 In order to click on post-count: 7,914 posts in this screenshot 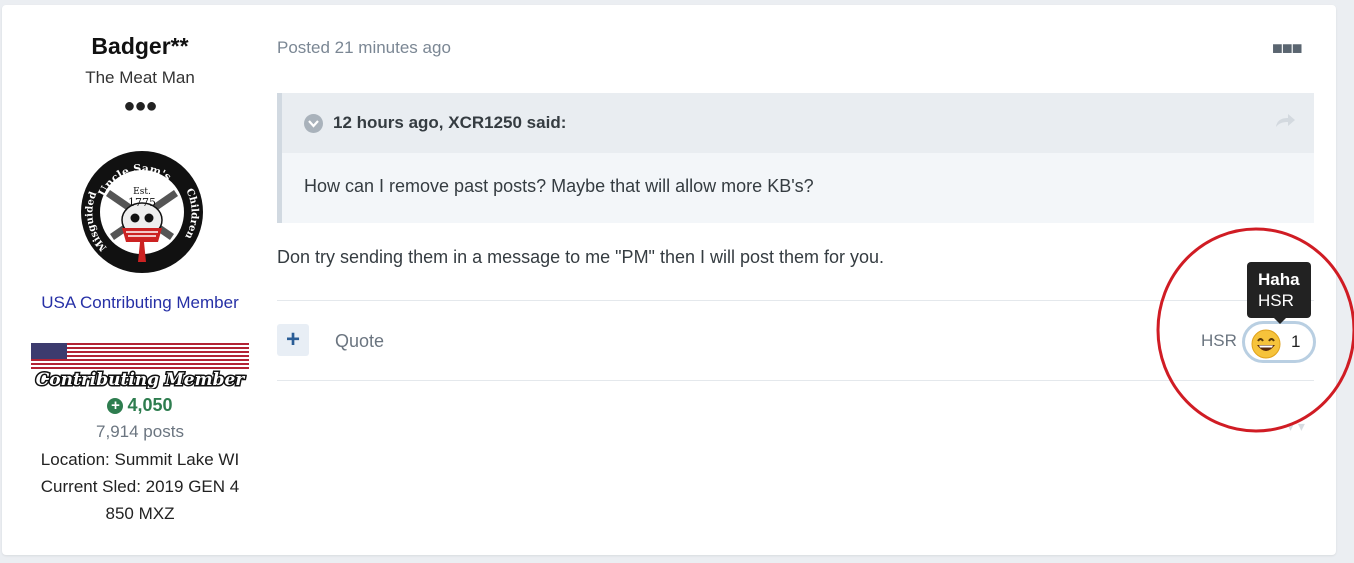, I will do `click(140, 431)`.